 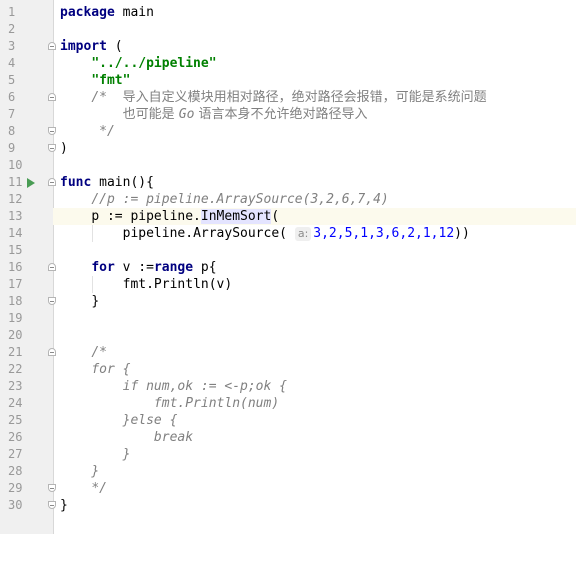 What do you see at coordinates (288, 131) in the screenshot?
I see `code-line: 8 */` at bounding box center [288, 131].